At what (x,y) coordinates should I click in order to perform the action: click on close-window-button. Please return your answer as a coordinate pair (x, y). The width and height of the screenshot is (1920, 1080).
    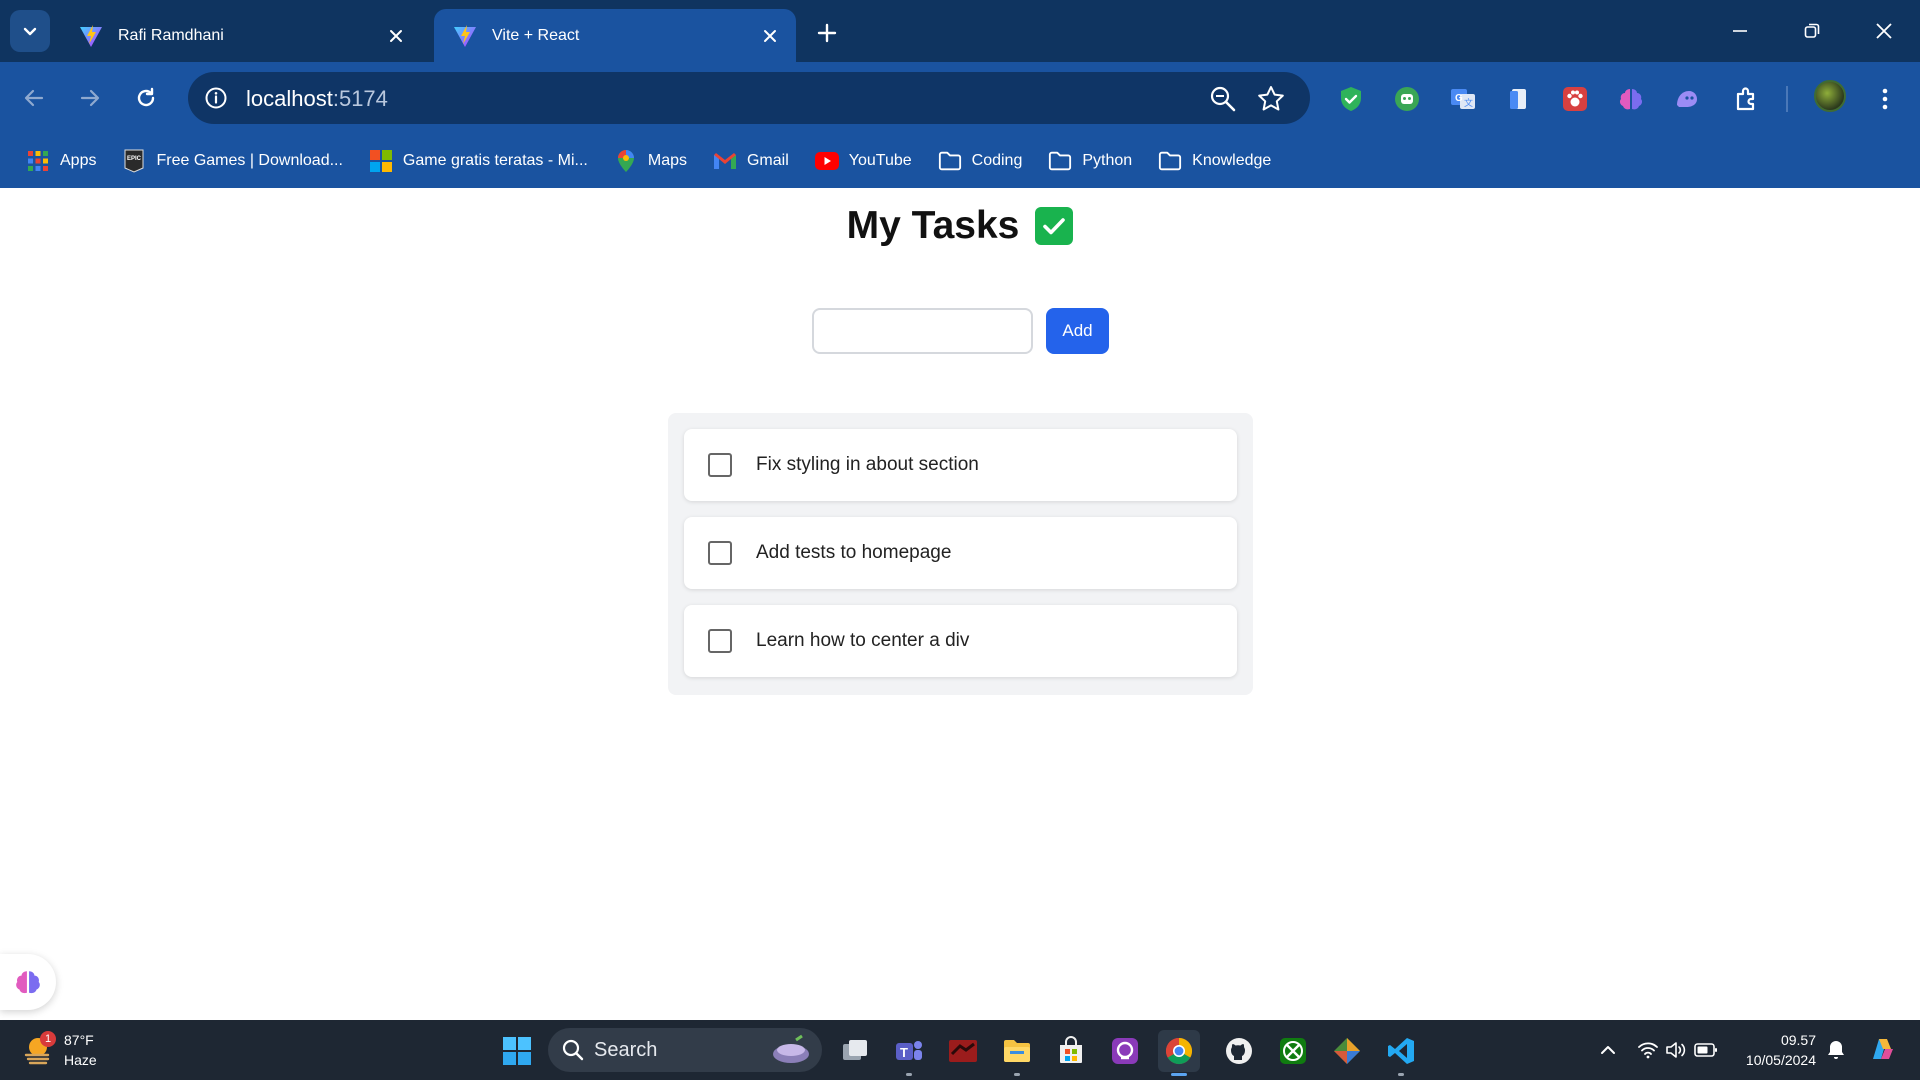
    Looking at the image, I should click on (1884, 31).